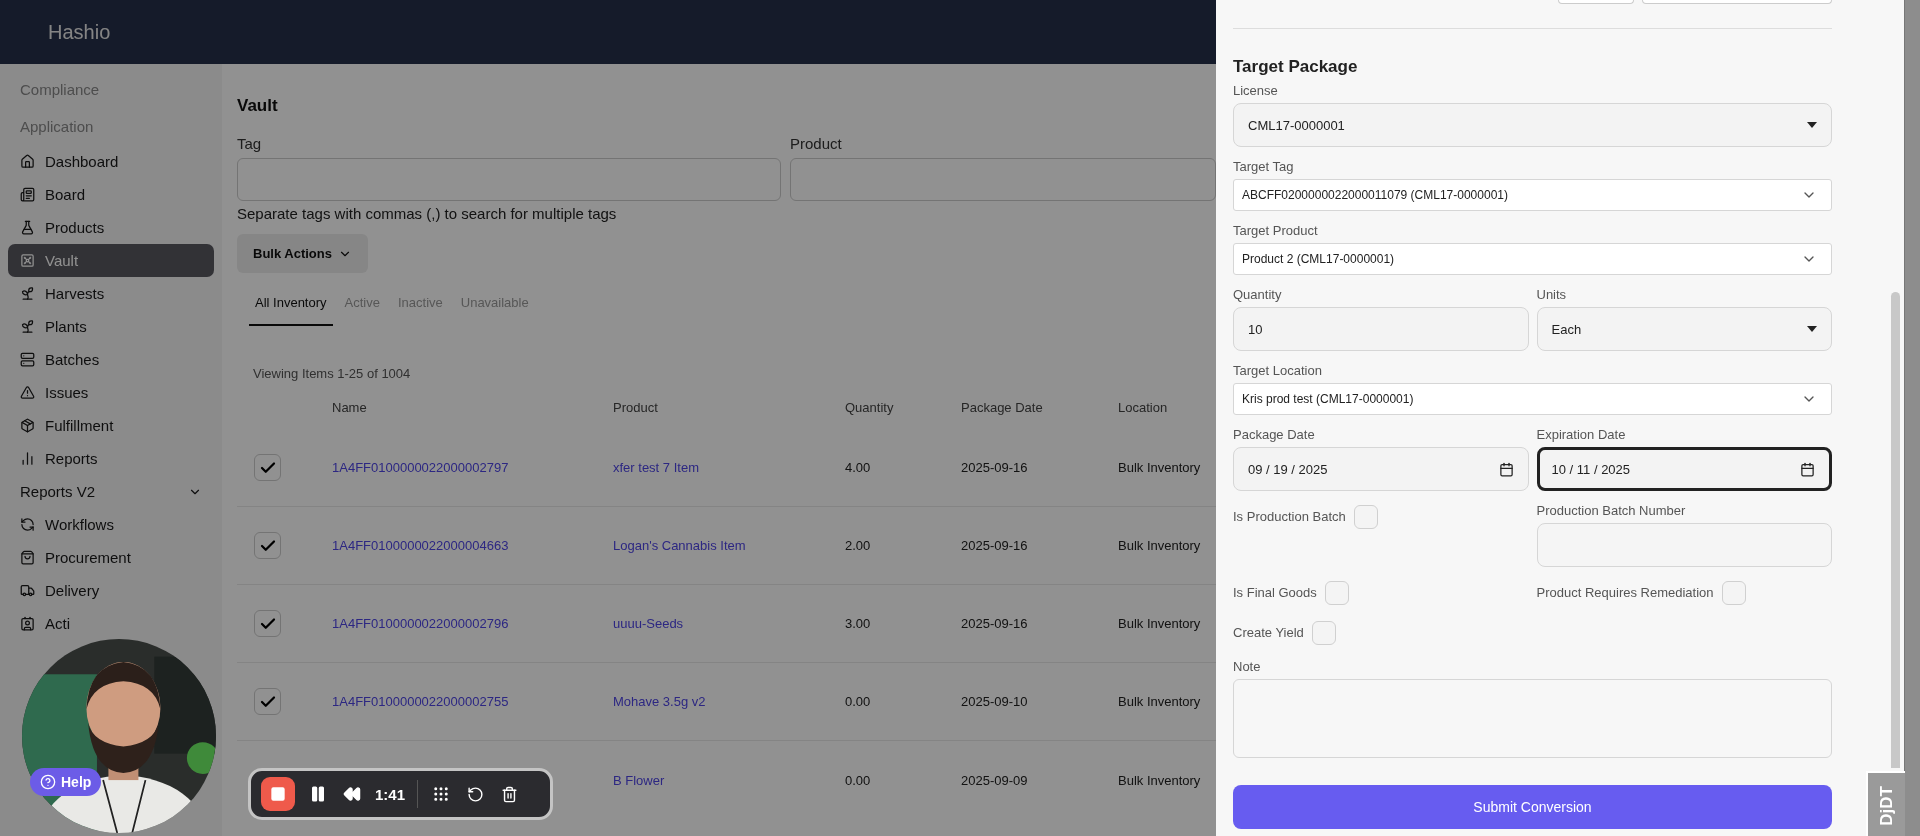  I want to click on product-link: Mohave 3.5g v2, so click(659, 701).